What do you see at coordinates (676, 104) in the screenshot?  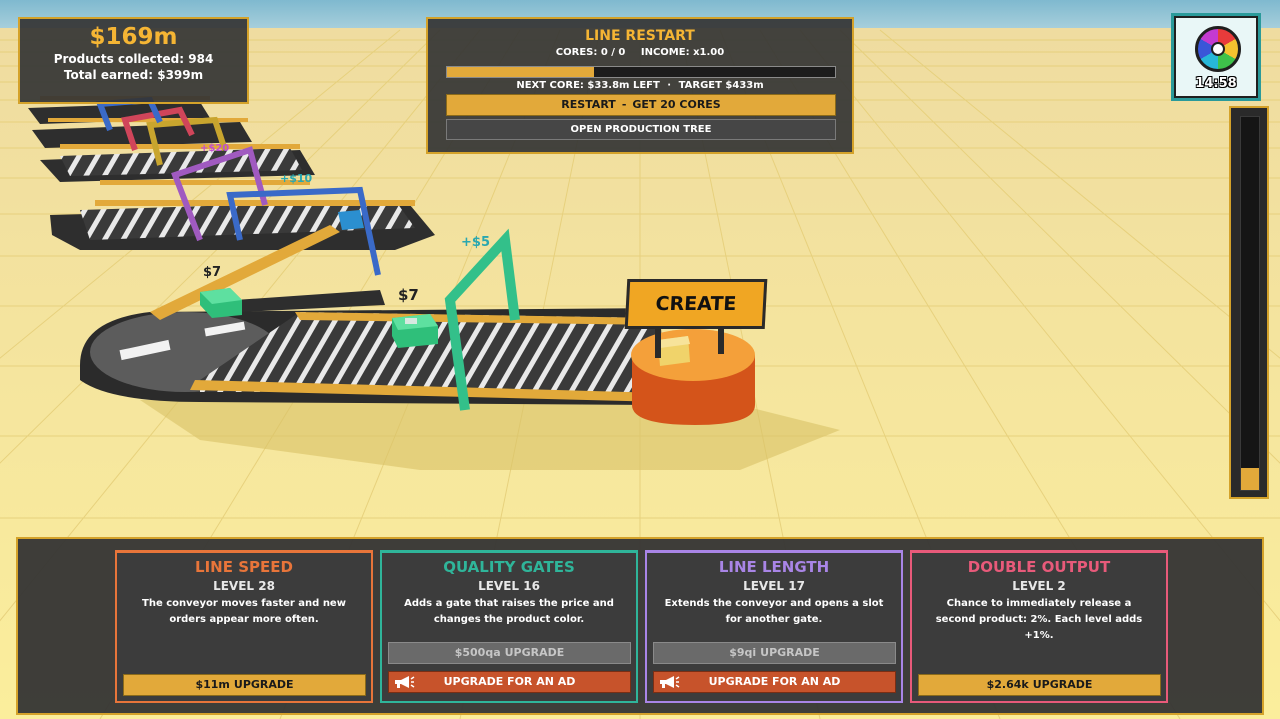 I see `restart-button-reward: GET 20 CORES` at bounding box center [676, 104].